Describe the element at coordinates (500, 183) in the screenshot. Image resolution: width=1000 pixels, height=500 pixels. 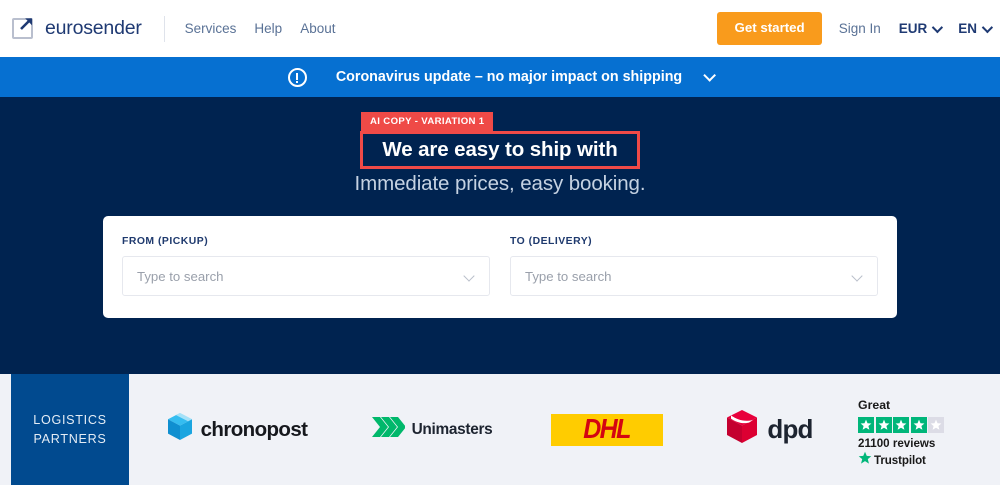
I see `hero-subtitle: Immediate prices, easy booking.` at that location.